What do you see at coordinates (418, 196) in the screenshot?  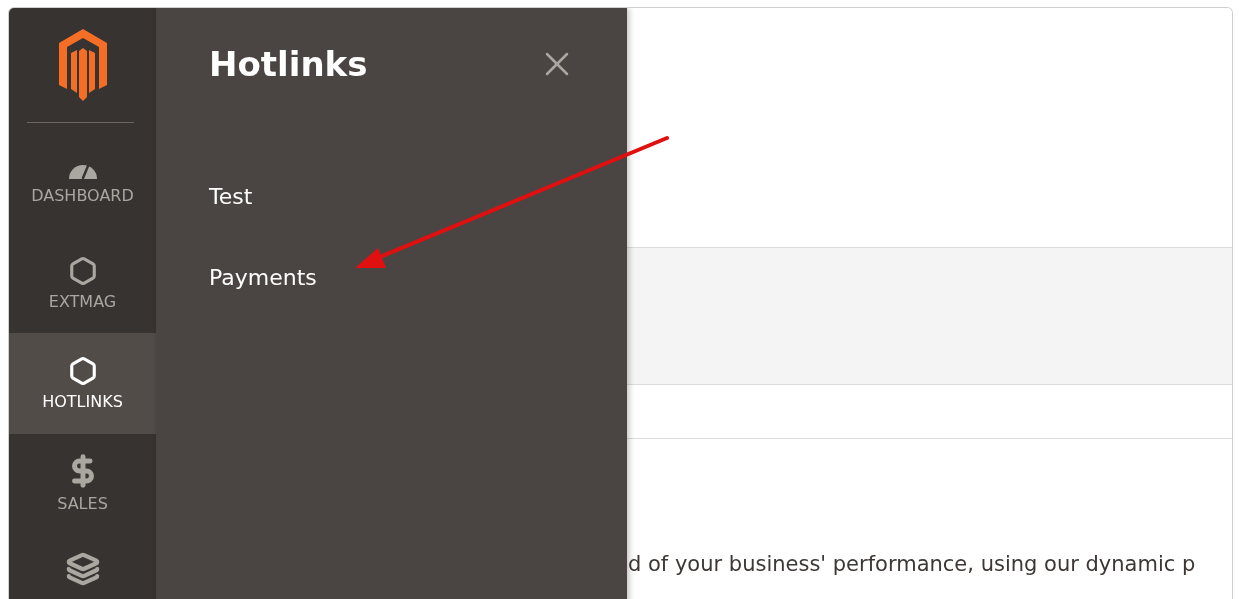 I see `flyout-menu-item: Test` at bounding box center [418, 196].